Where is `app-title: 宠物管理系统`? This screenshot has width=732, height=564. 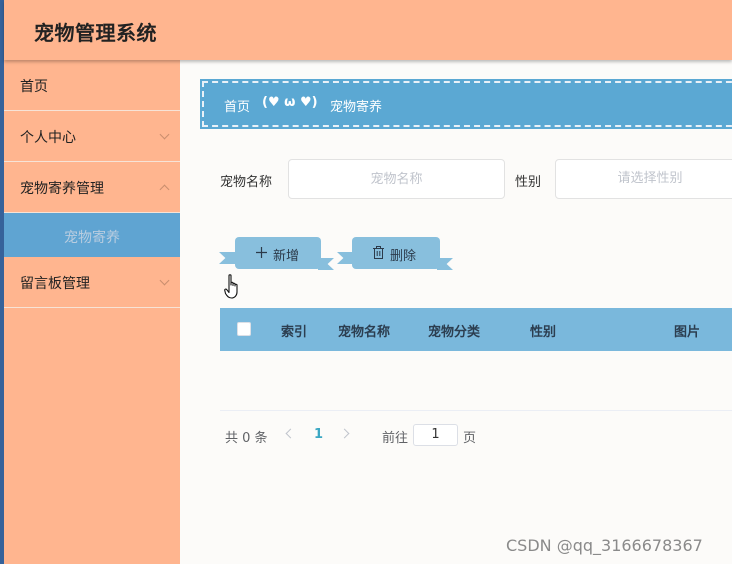
app-title: 宠物管理系统 is located at coordinates (95, 33).